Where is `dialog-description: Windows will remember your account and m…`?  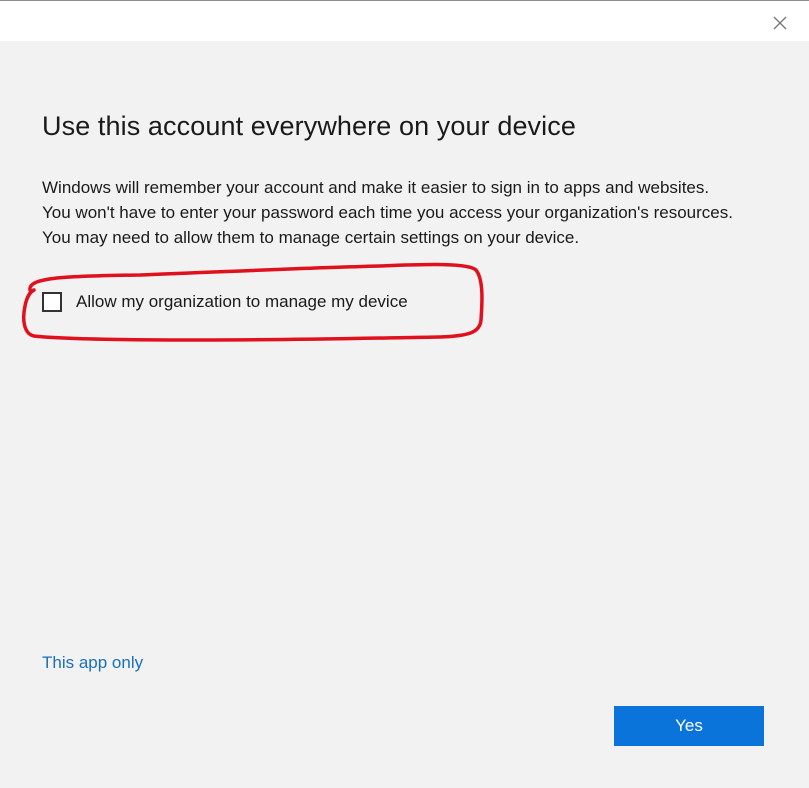
dialog-description: Windows will remember your account and m… is located at coordinates (387, 212).